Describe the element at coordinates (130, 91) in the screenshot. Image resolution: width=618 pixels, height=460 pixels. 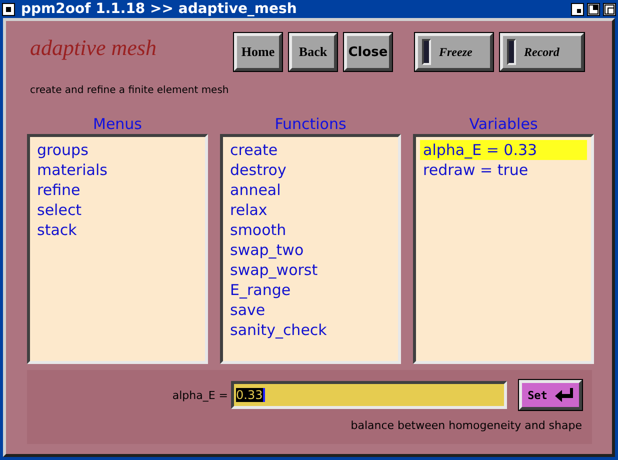
I see `page-subtitle: create and refine a finite element mesh` at that location.